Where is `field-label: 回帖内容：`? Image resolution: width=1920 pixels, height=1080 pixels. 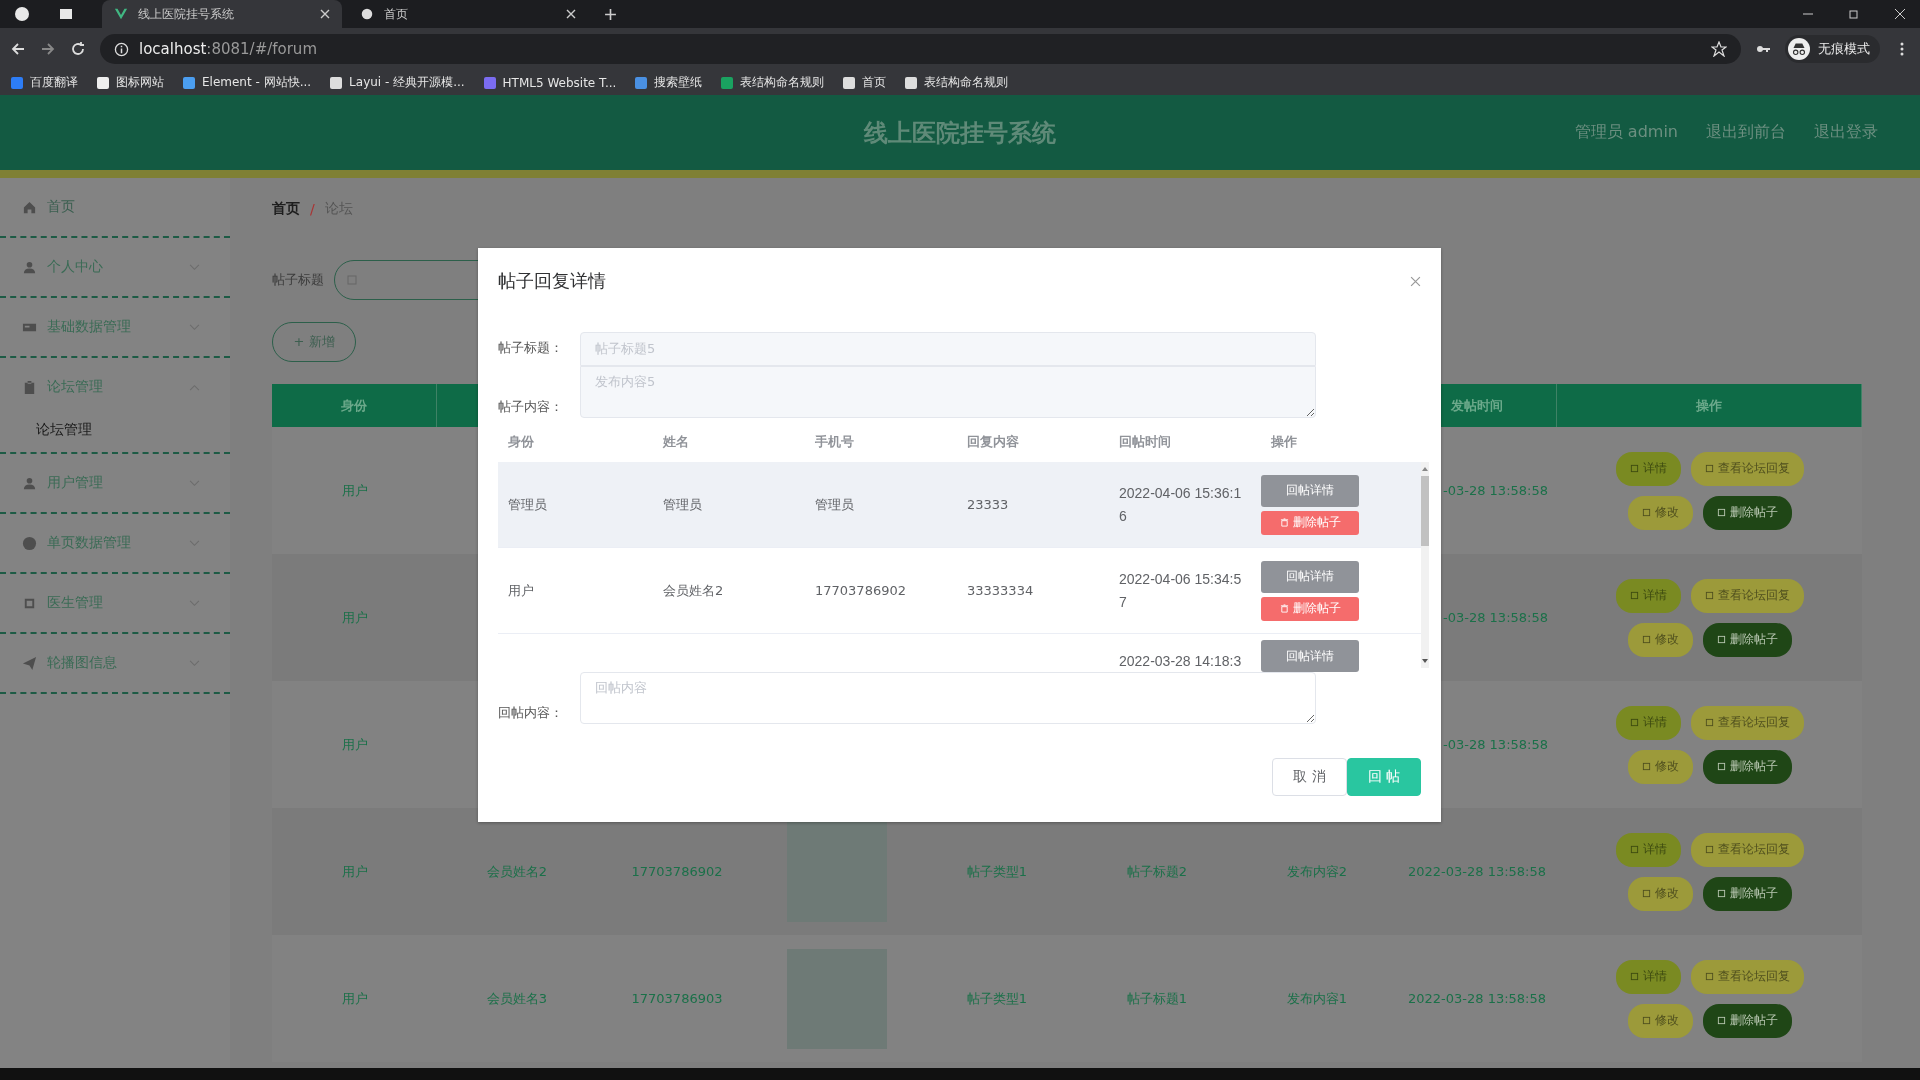
field-label: 回帖内容： is located at coordinates (531, 713).